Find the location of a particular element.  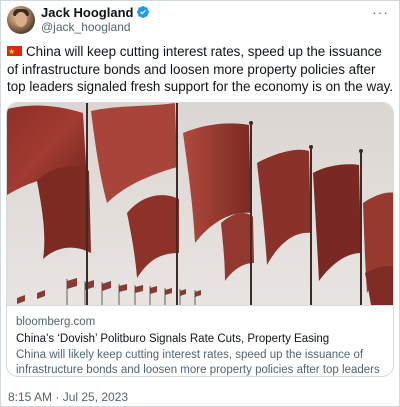

author-name: Jack Hoogland is located at coordinates (87, 12).